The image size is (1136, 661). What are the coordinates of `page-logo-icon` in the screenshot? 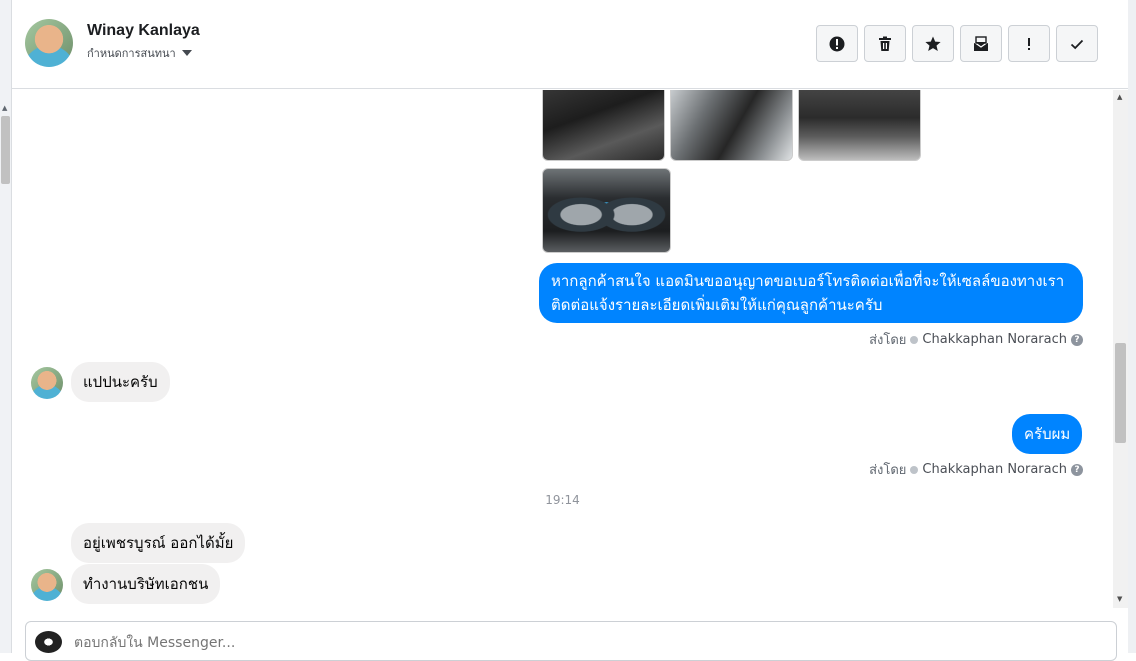 It's located at (48, 642).